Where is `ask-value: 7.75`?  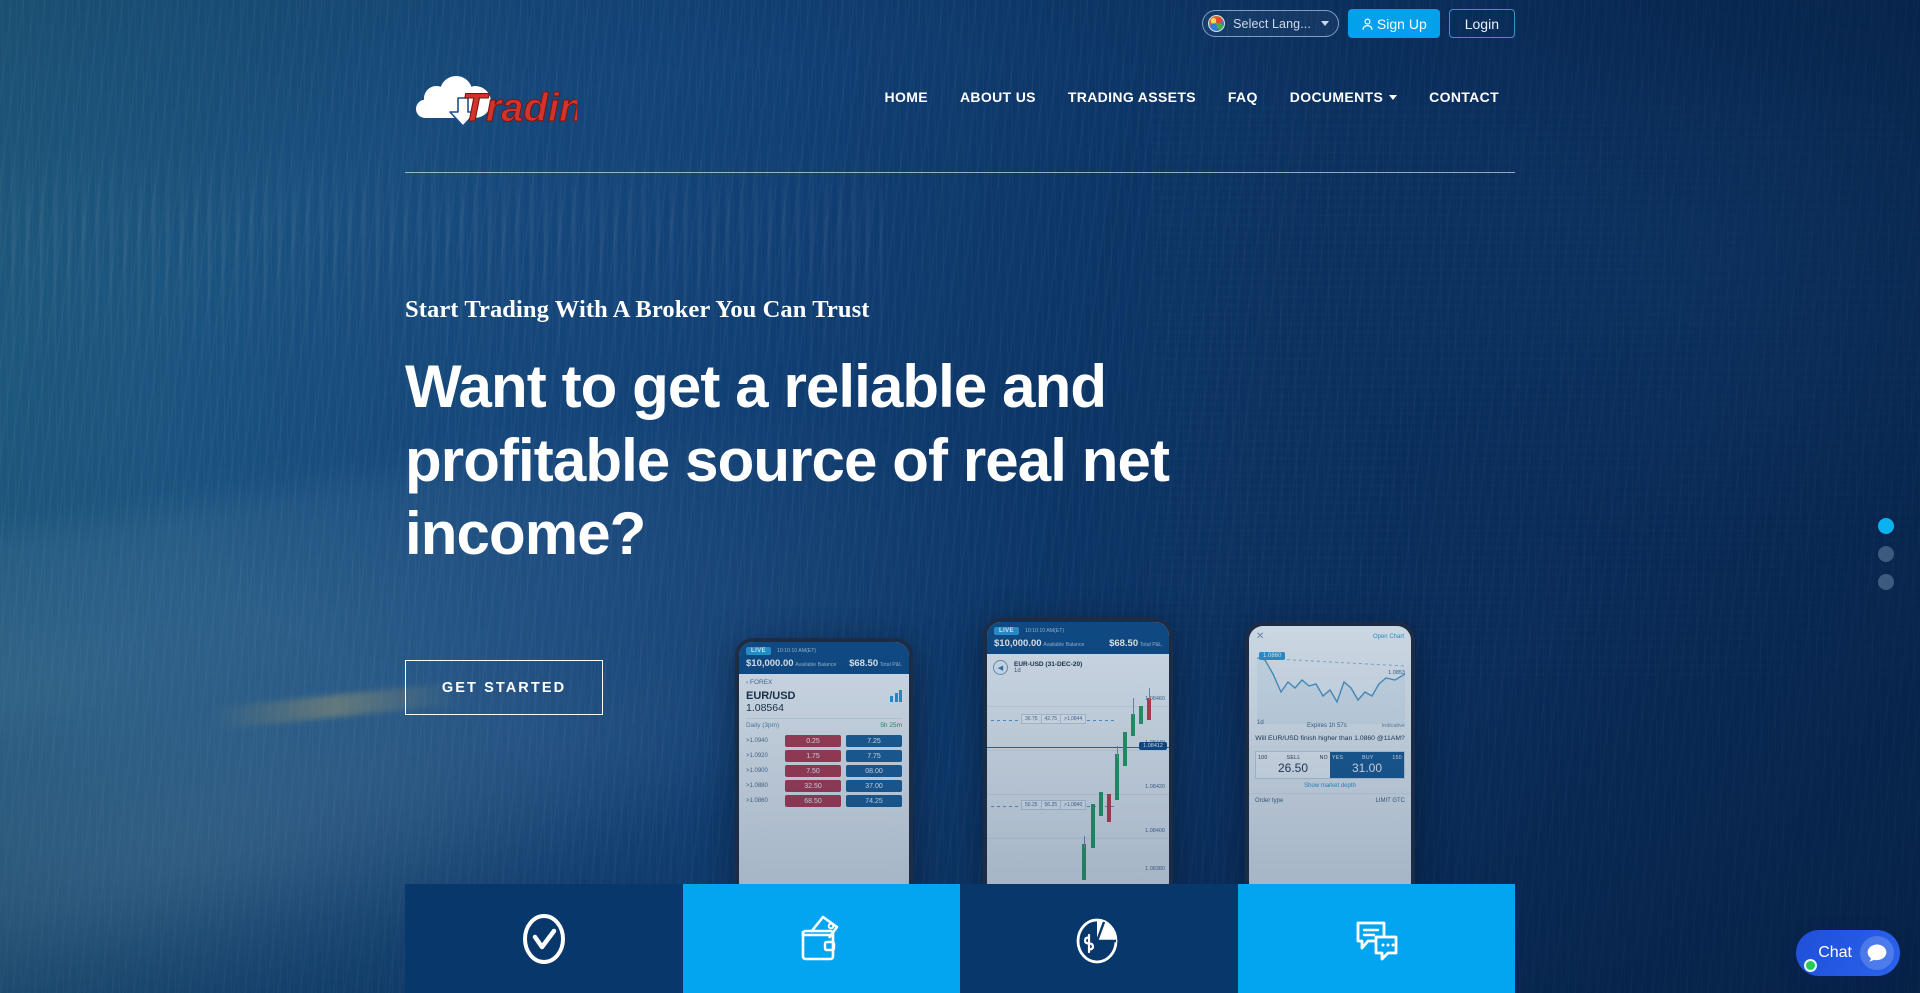 ask-value: 7.75 is located at coordinates (874, 756).